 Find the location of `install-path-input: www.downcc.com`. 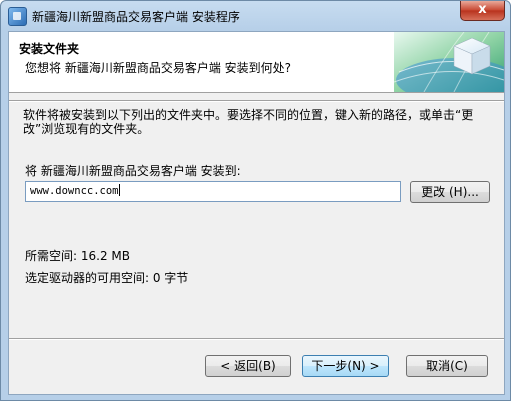

install-path-input: www.downcc.com is located at coordinates (213, 191).